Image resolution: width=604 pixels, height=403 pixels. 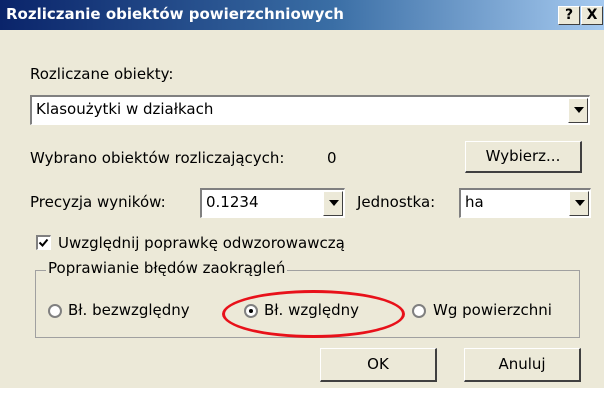 I want to click on precision-label: Precyzja wyników:, so click(x=98, y=202).